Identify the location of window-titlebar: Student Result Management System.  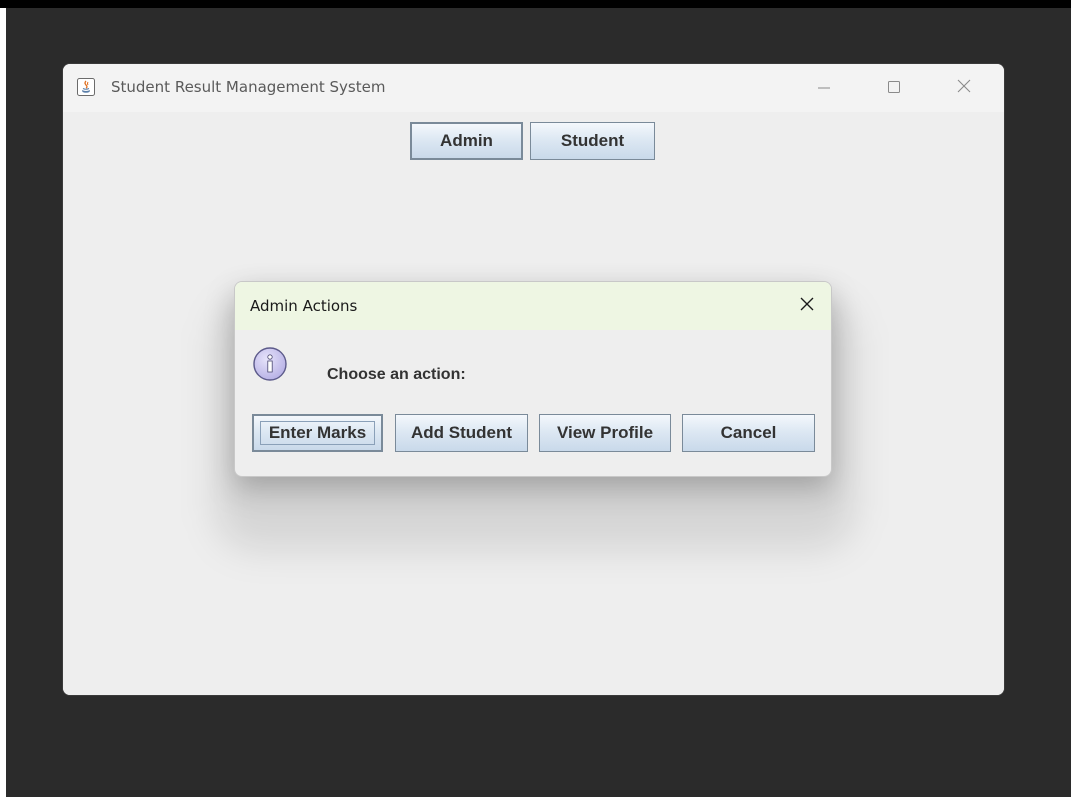
(533, 88).